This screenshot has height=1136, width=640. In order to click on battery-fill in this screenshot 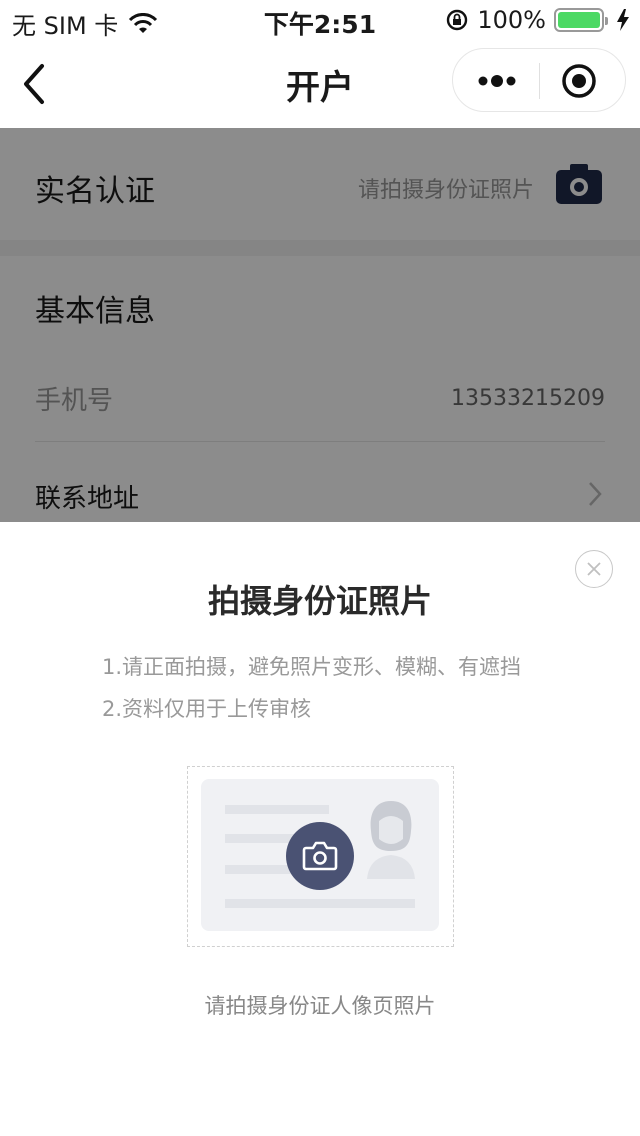, I will do `click(579, 20)`.